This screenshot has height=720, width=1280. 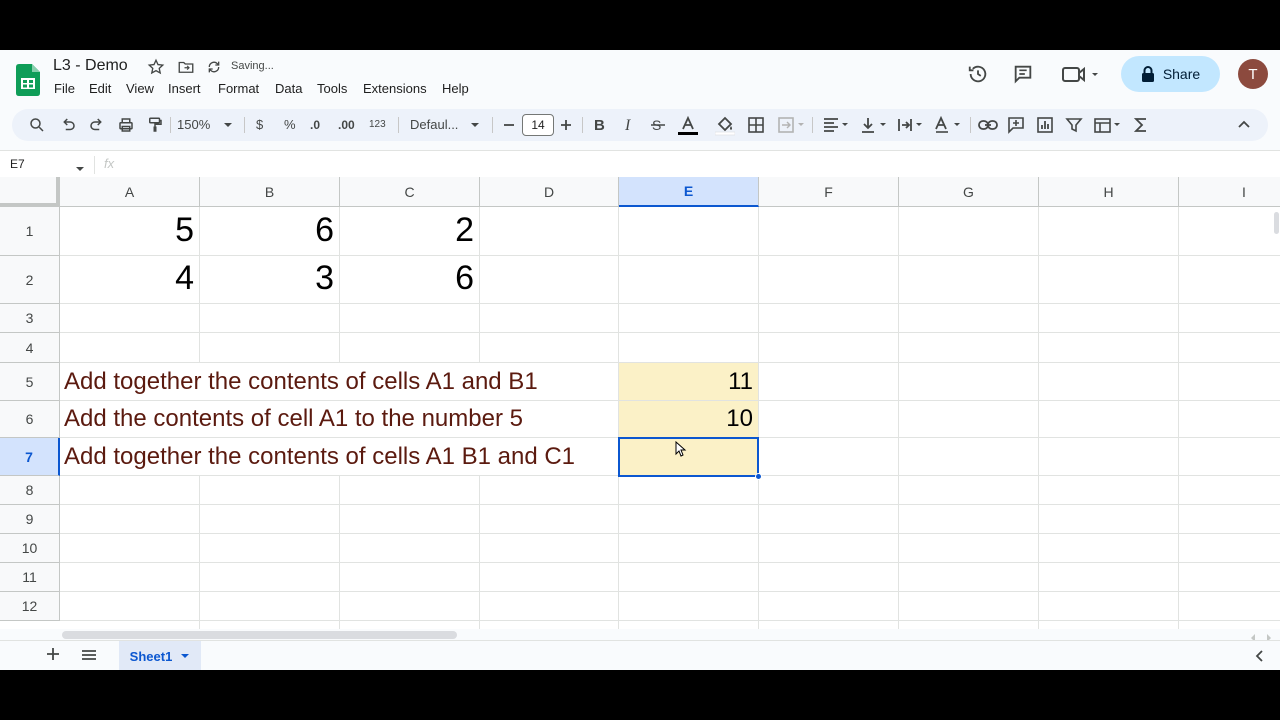 I want to click on column-header-d: D, so click(x=549, y=192).